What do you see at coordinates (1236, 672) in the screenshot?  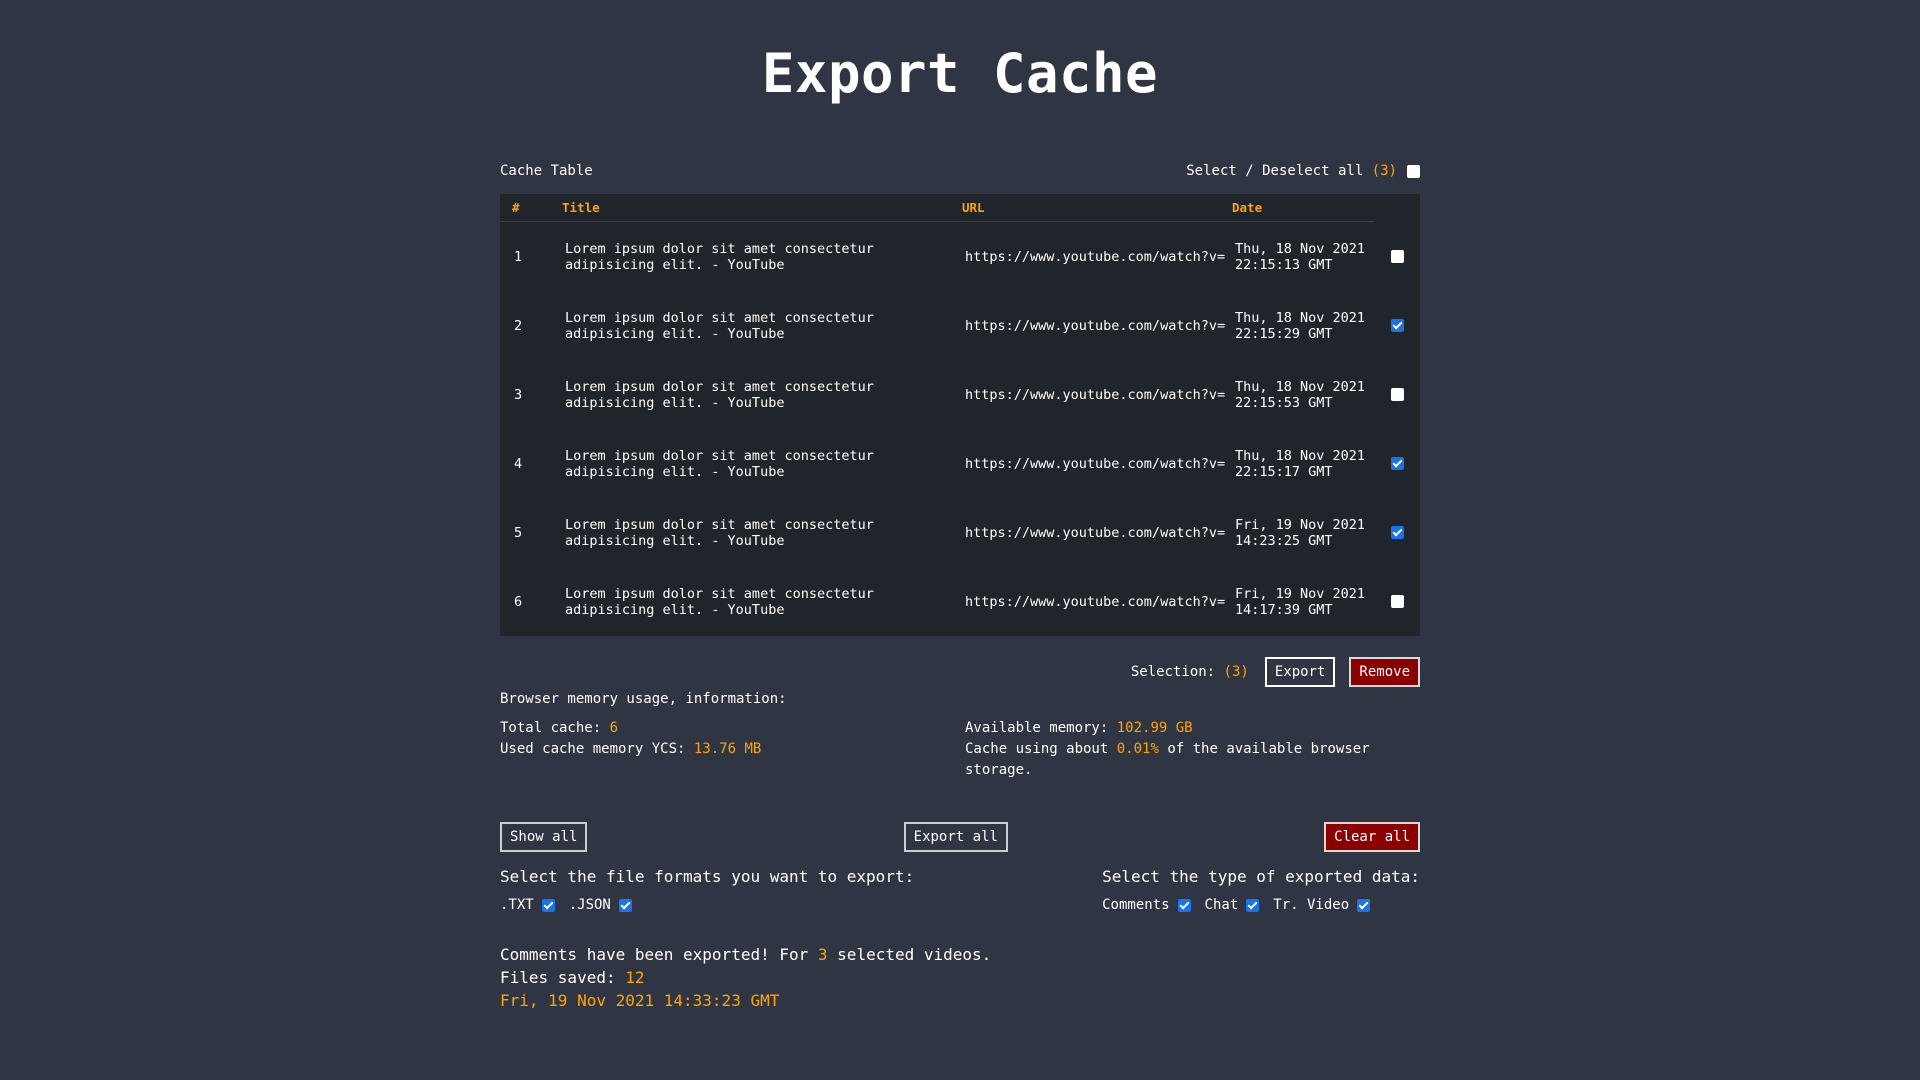 I see `selection-count: (3)` at bounding box center [1236, 672].